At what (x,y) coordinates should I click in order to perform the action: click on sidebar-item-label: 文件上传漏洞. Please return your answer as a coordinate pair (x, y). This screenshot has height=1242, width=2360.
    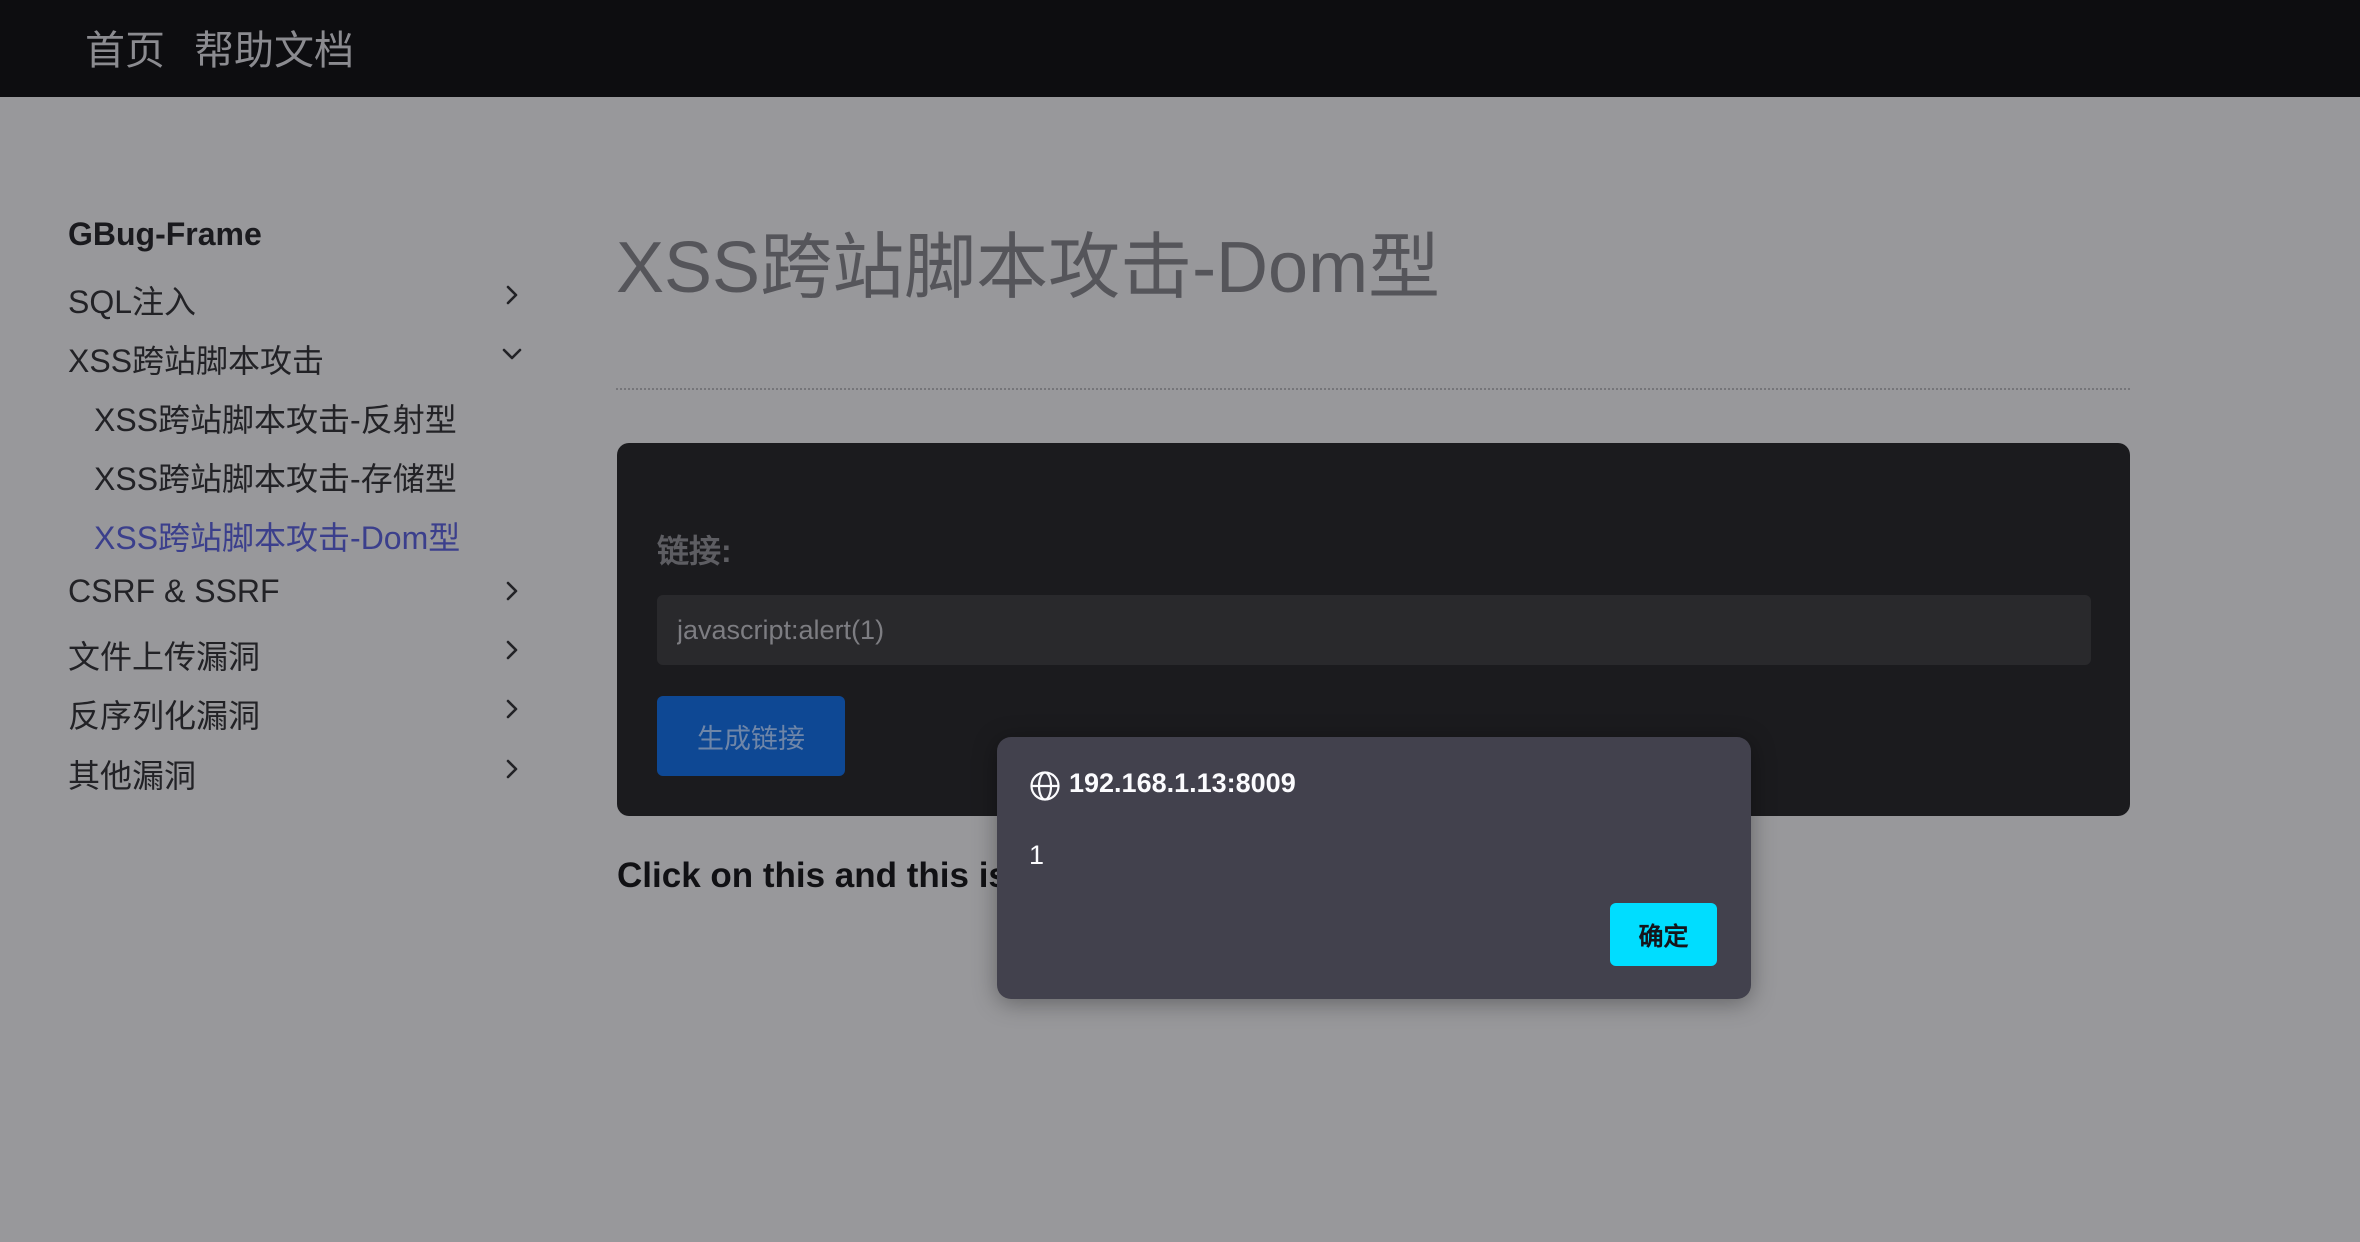
    Looking at the image, I should click on (164, 657).